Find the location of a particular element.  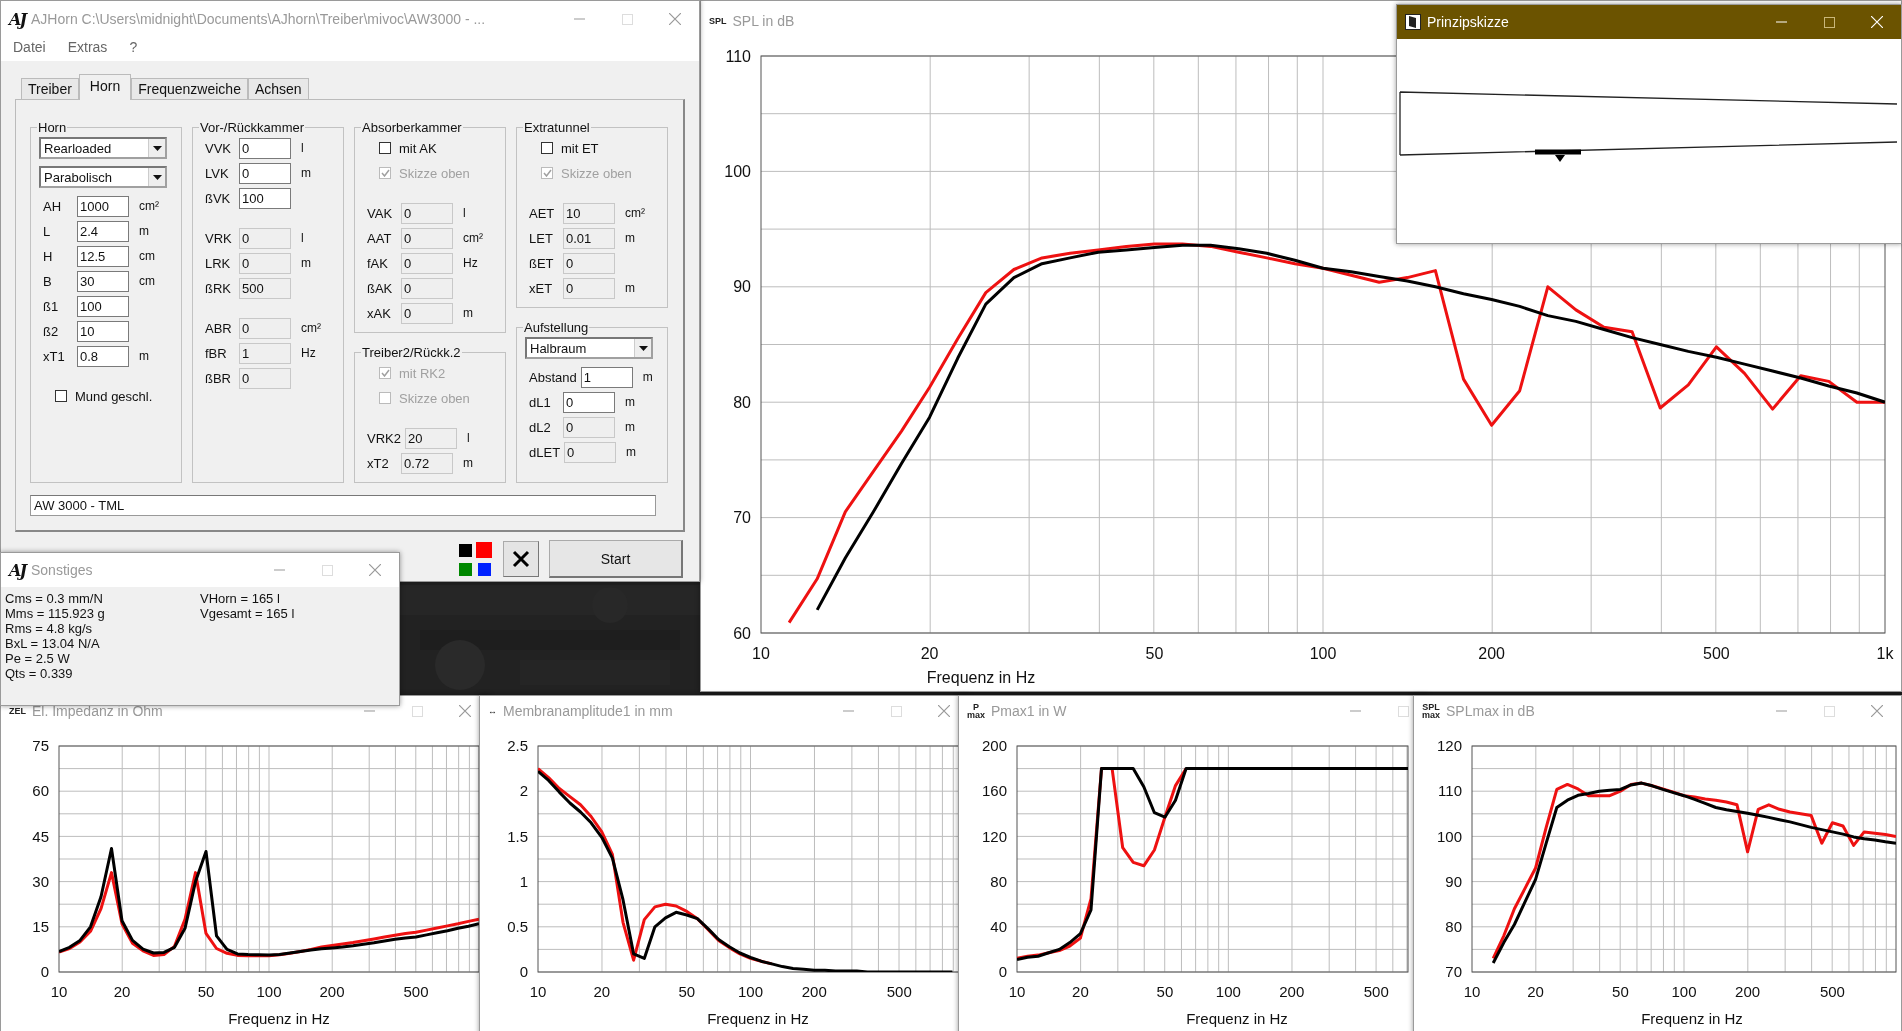

field-label: L is located at coordinates (47, 231).